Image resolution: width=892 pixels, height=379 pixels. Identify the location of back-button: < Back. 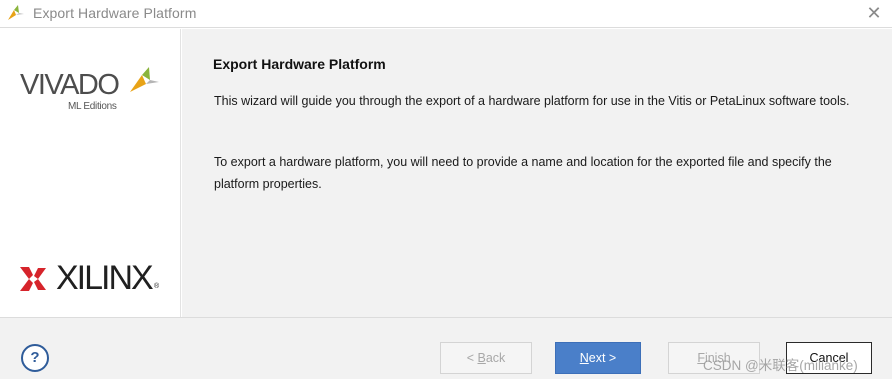
(486, 358).